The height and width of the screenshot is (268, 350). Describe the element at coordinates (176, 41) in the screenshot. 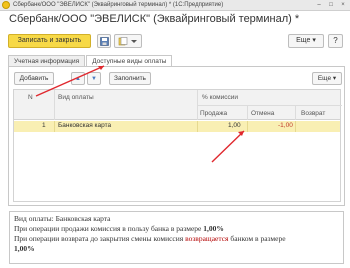

I see `form-toolbar: Записать и закрыть Еще ▾ ?` at that location.